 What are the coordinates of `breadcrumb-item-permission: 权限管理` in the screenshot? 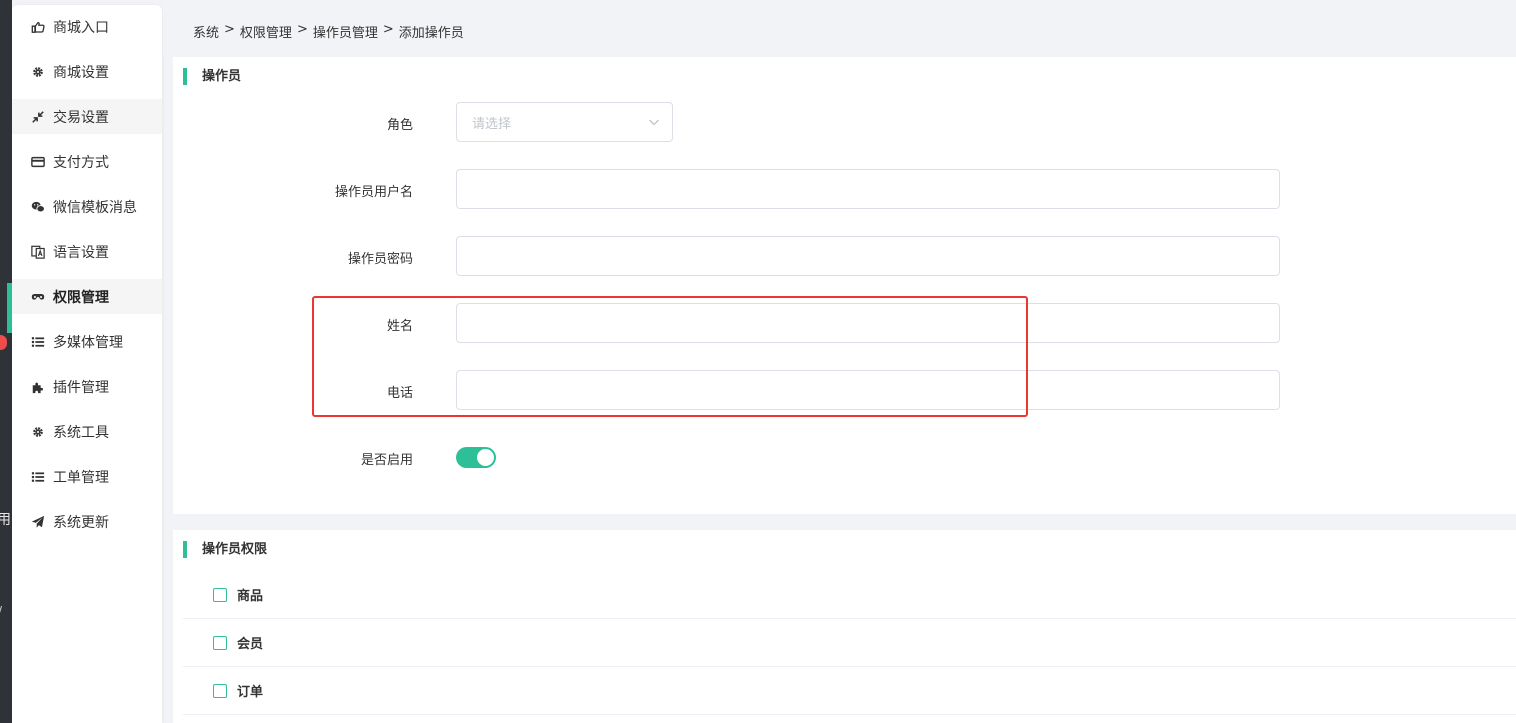 It's located at (266, 31).